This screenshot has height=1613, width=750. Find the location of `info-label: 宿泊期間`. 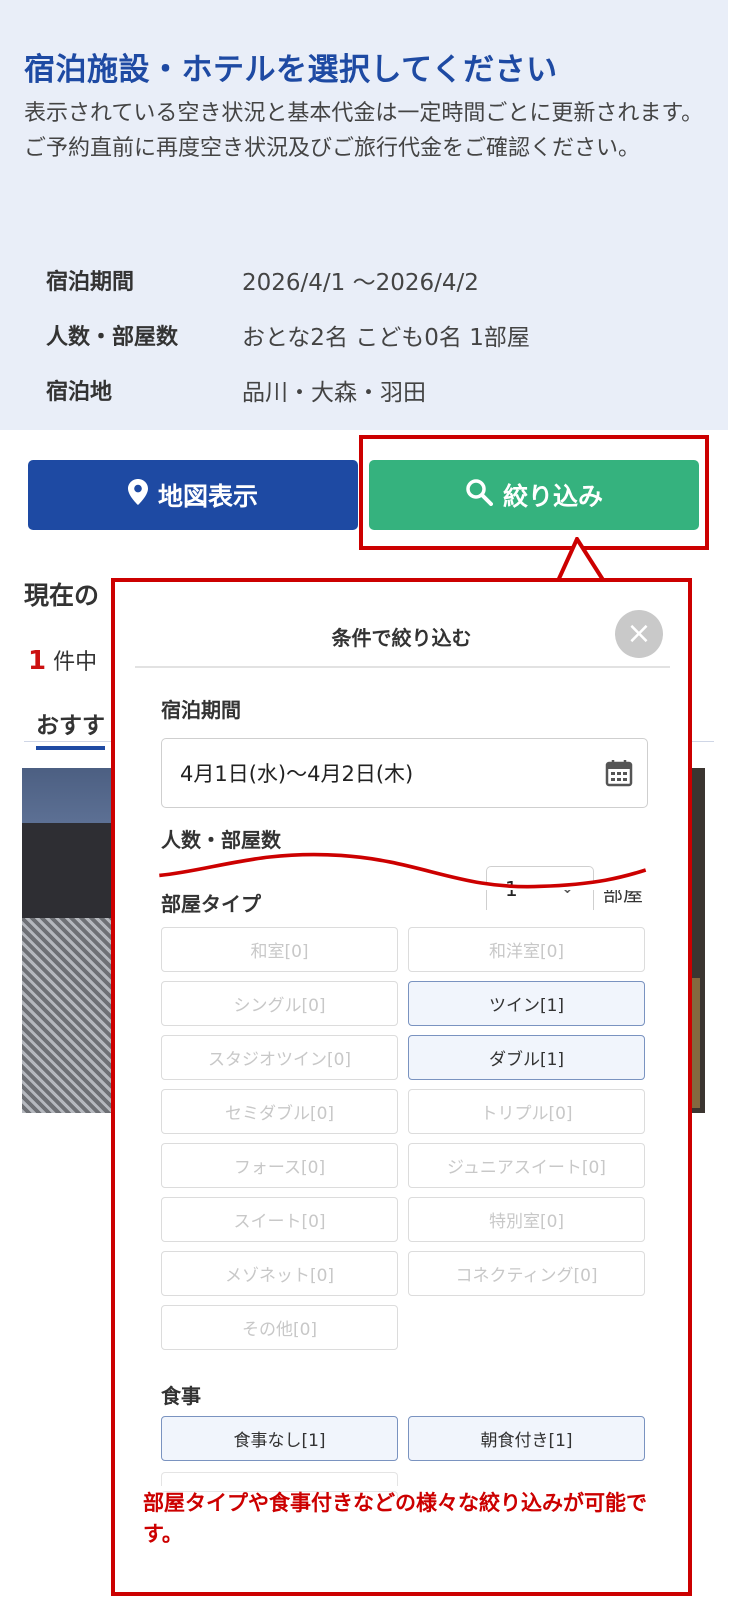

info-label: 宿泊期間 is located at coordinates (90, 282).